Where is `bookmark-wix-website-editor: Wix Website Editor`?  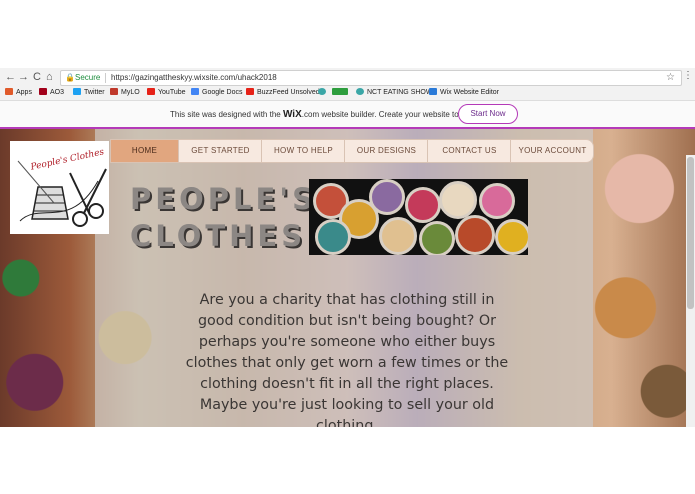
bookmark-wix-website-editor: Wix Website Editor is located at coordinates (464, 93).